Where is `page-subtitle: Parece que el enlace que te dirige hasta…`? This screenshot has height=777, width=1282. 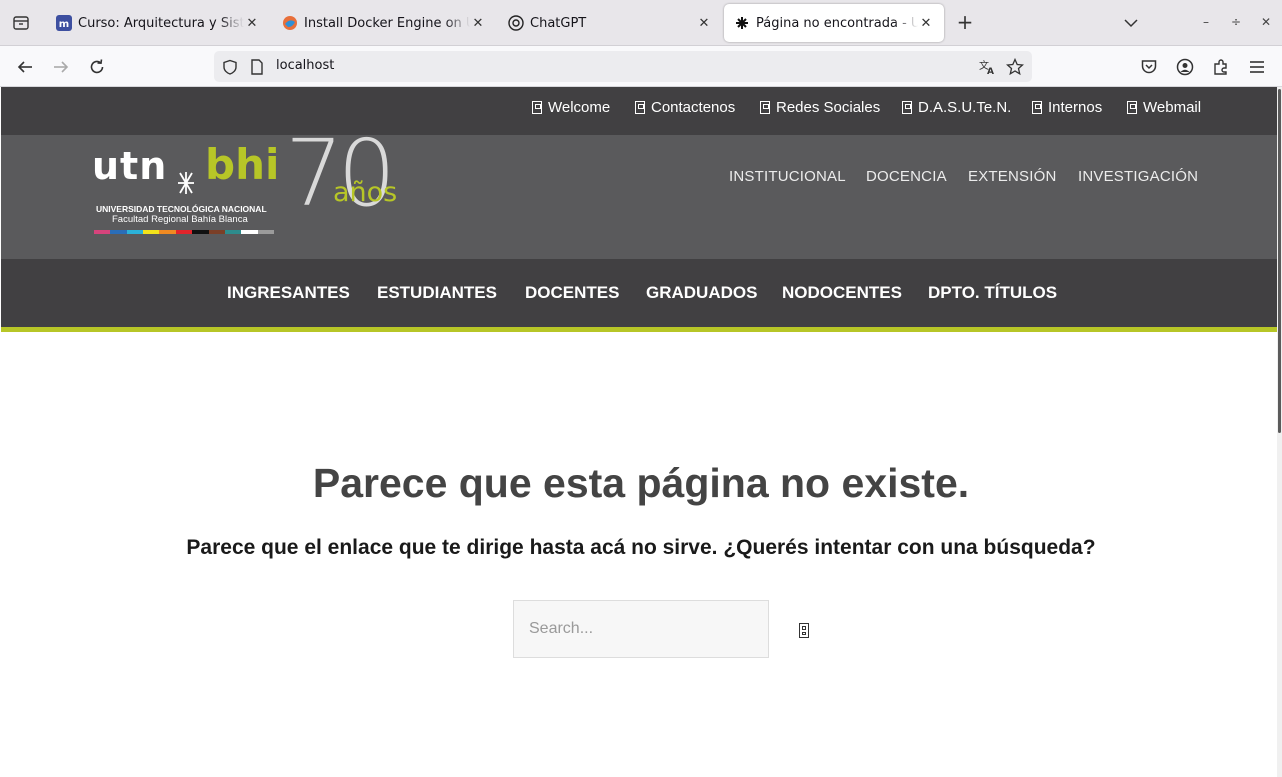
page-subtitle: Parece que el enlace que te dirige hasta… is located at coordinates (641, 547).